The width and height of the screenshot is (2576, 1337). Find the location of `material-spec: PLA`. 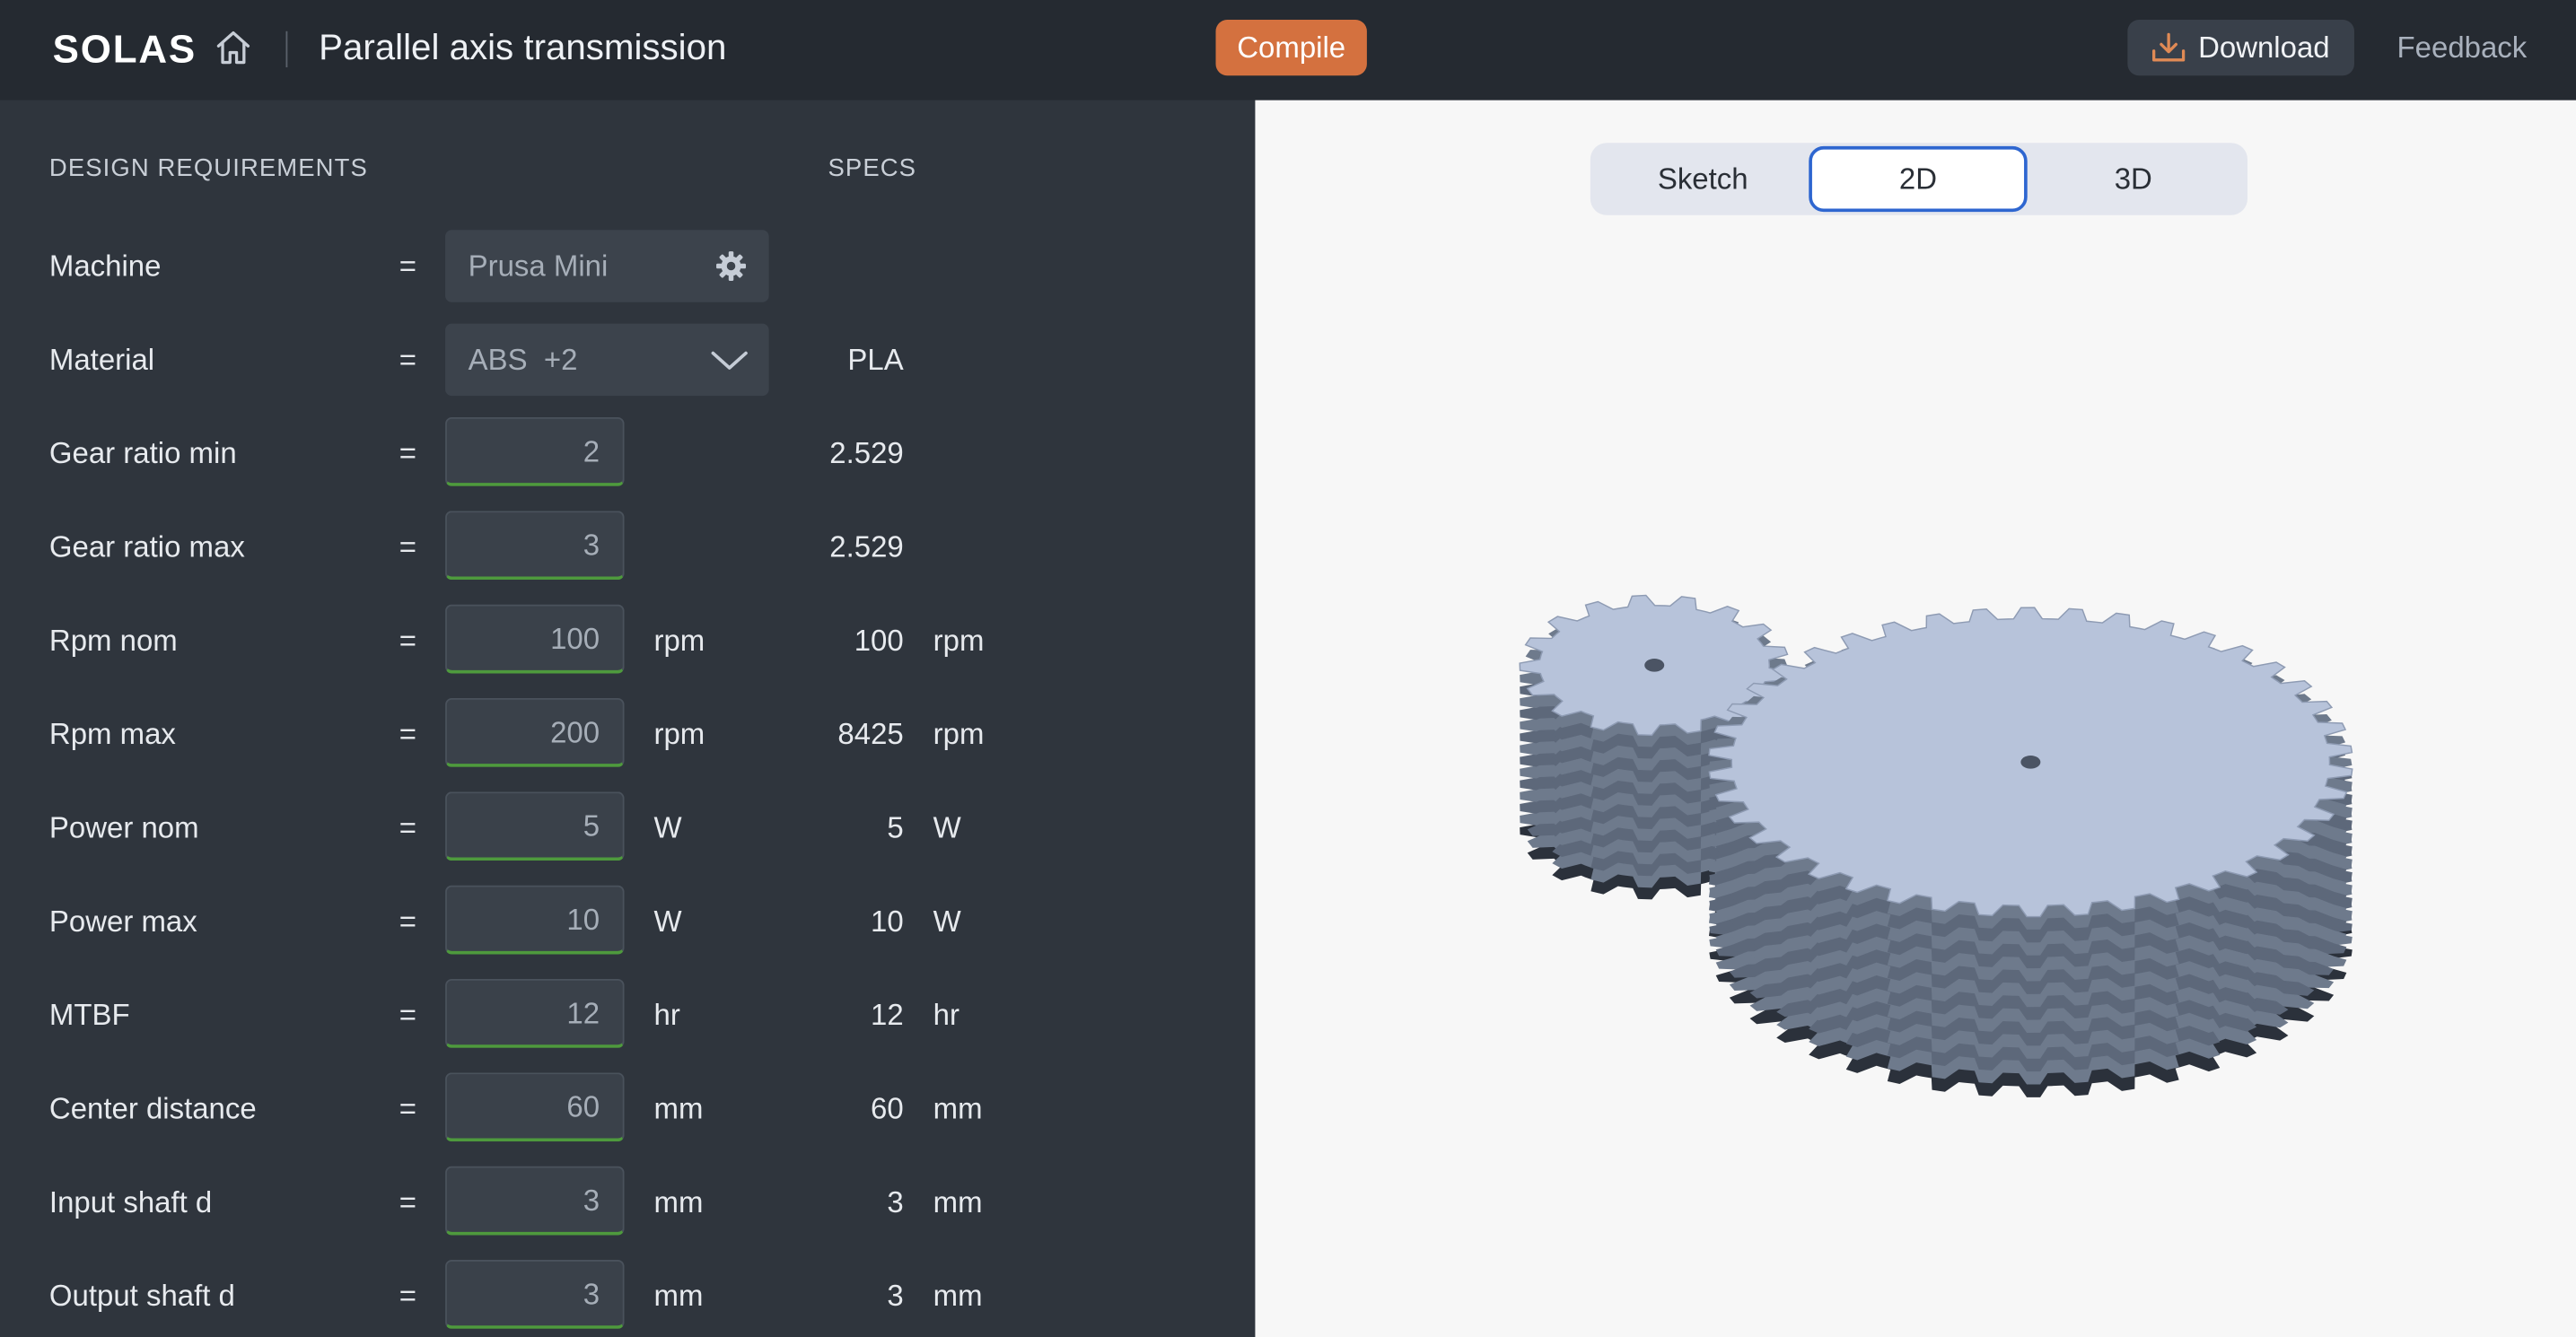

material-spec: PLA is located at coordinates (875, 360).